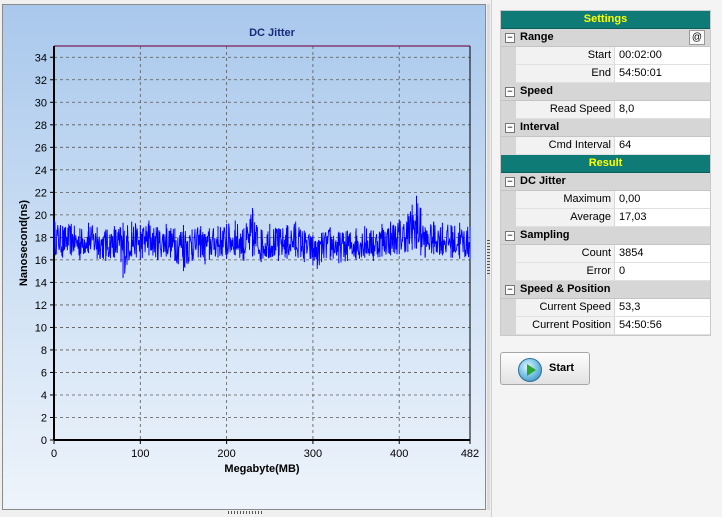 This screenshot has width=722, height=517. Describe the element at coordinates (226, 454) in the screenshot. I see `x-tick-label: 200` at that location.